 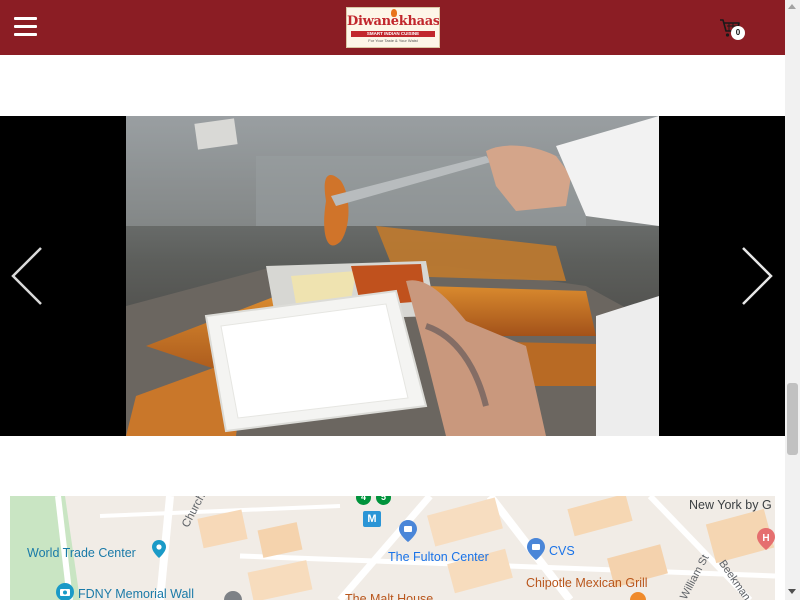 What do you see at coordinates (638, 596) in the screenshot?
I see `restaurant-marker-icon` at bounding box center [638, 596].